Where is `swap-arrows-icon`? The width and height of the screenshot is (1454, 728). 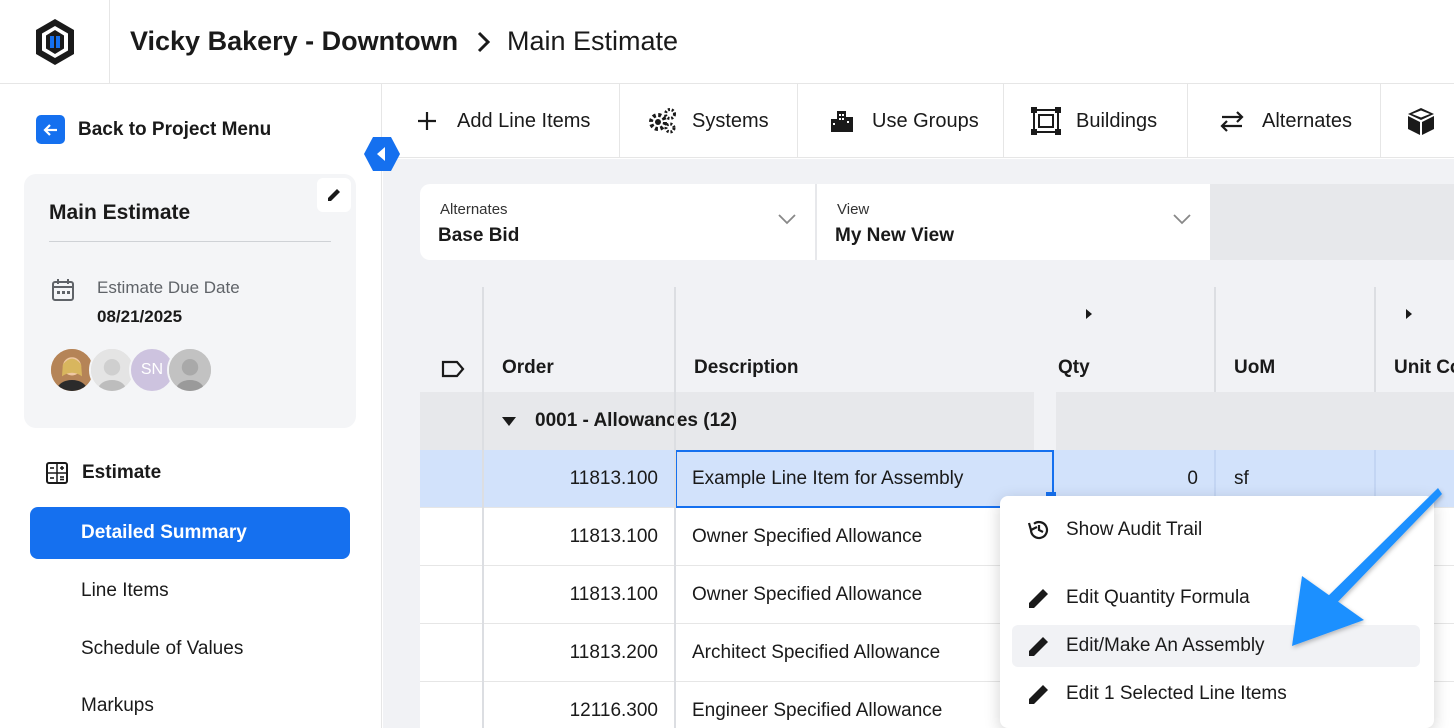 swap-arrows-icon is located at coordinates (1232, 121).